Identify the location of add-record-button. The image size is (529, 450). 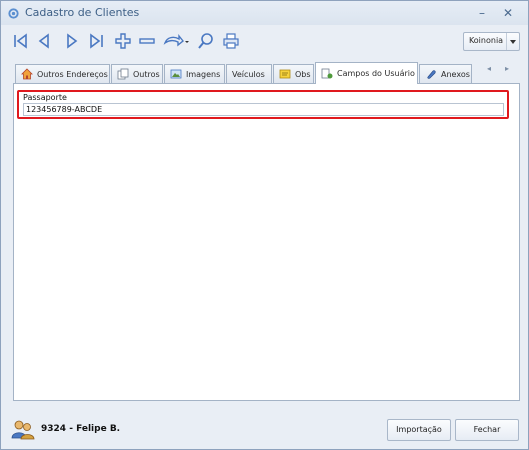
(123, 41).